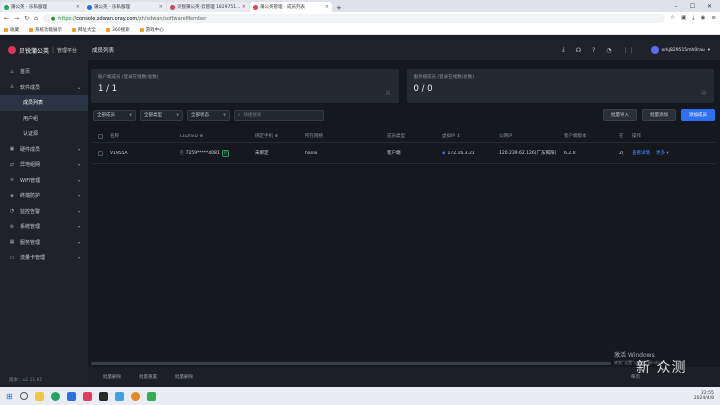 The width and height of the screenshot is (720, 405). What do you see at coordinates (44, 134) in the screenshot?
I see `sidebar-item: 认证源` at bounding box center [44, 134].